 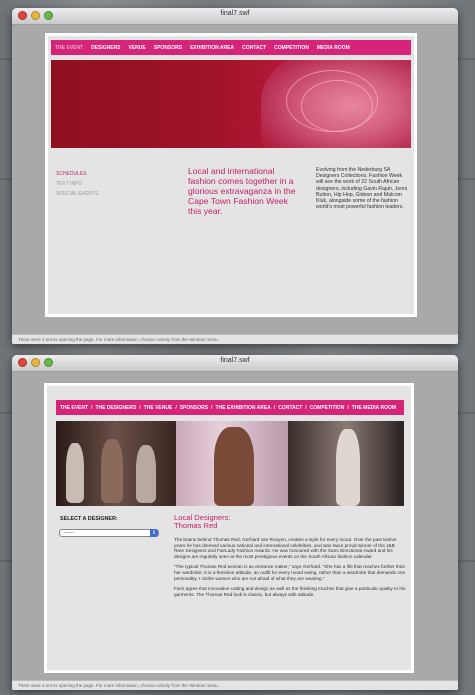 I want to click on designer-name: Thomas Red, so click(x=196, y=526).